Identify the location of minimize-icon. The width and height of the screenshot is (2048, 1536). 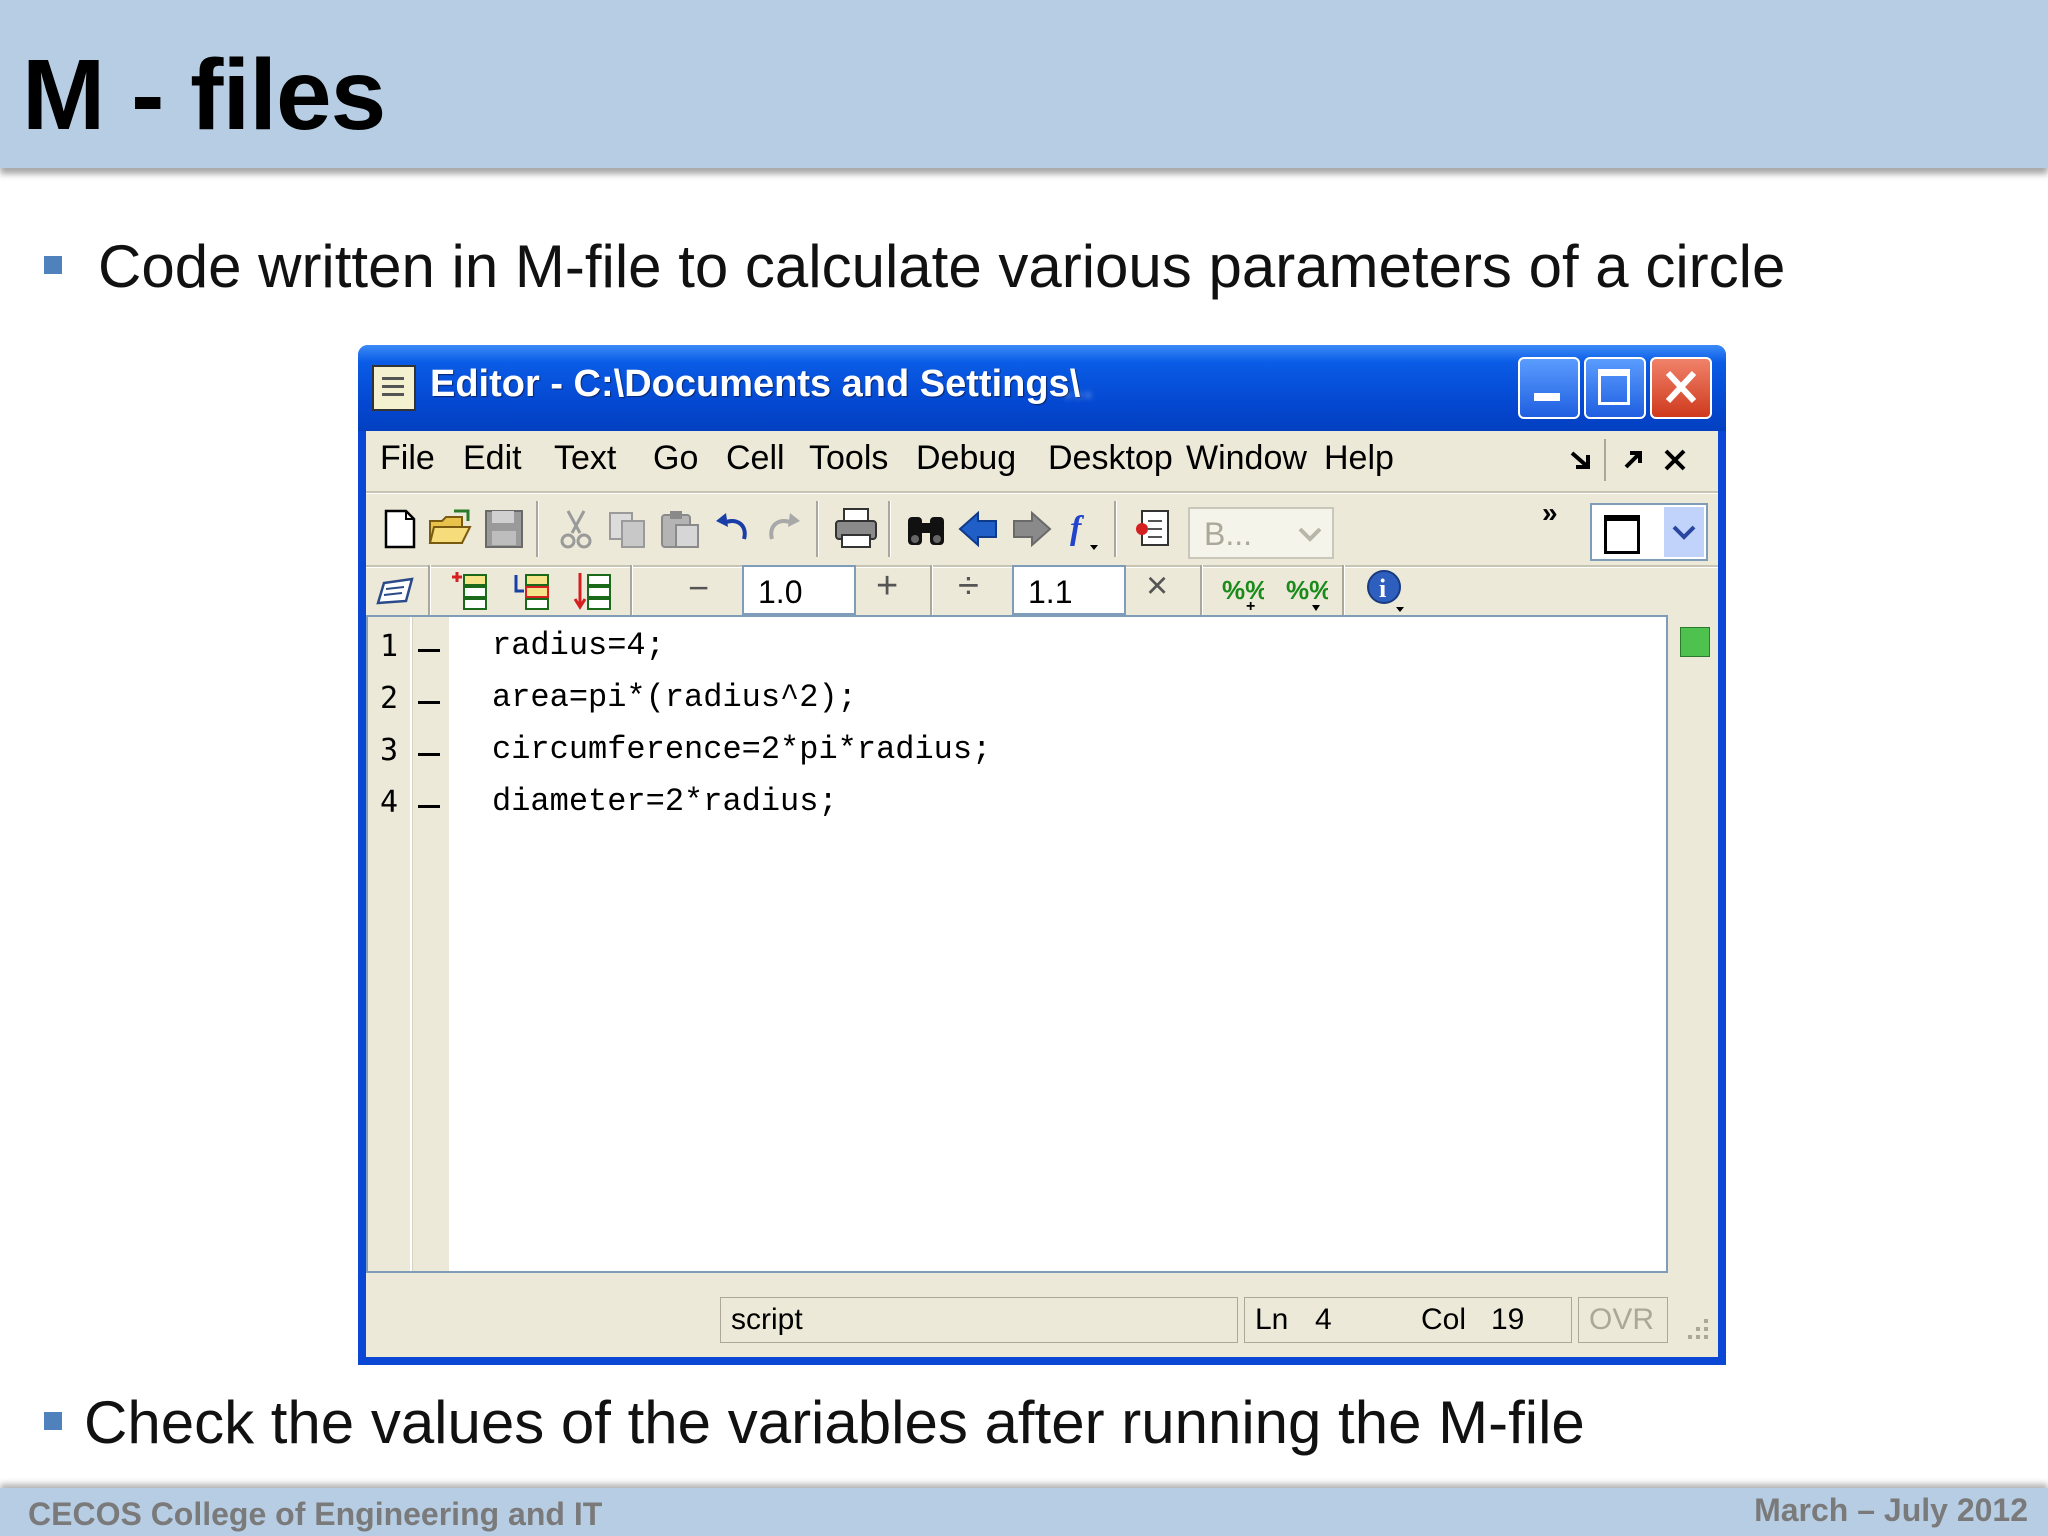
(1547, 397).